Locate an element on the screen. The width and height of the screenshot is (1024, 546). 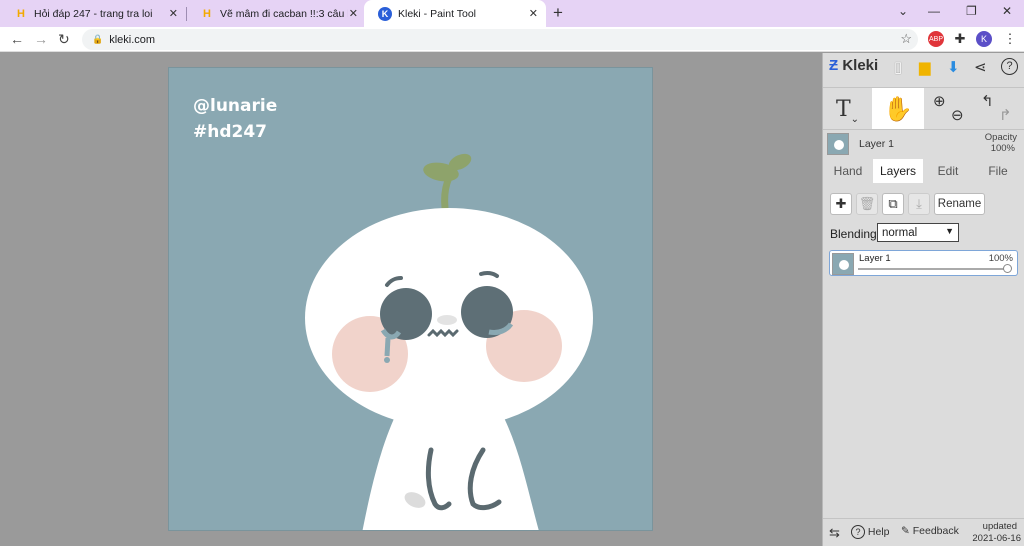
share-icon: ⋖ is located at coordinates (980, 67).